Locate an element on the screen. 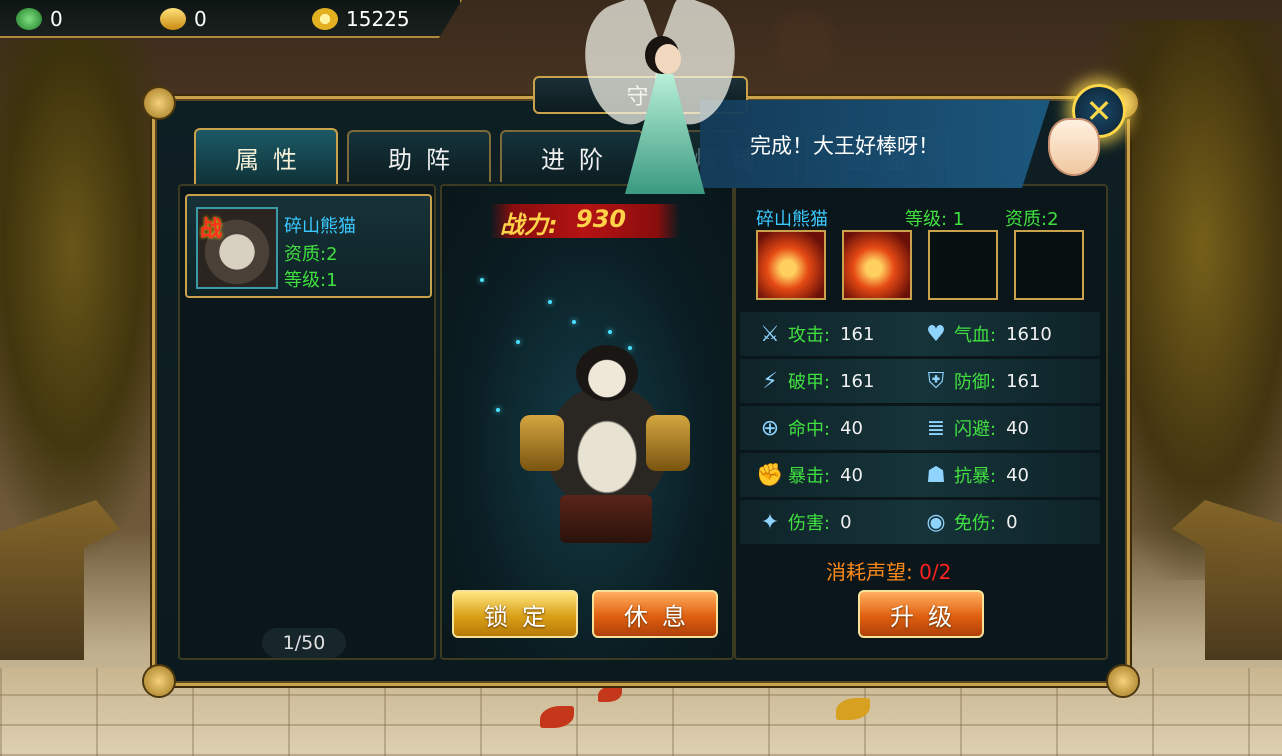 The width and height of the screenshot is (1282, 756). resource-jade: 0 is located at coordinates (39, 19).